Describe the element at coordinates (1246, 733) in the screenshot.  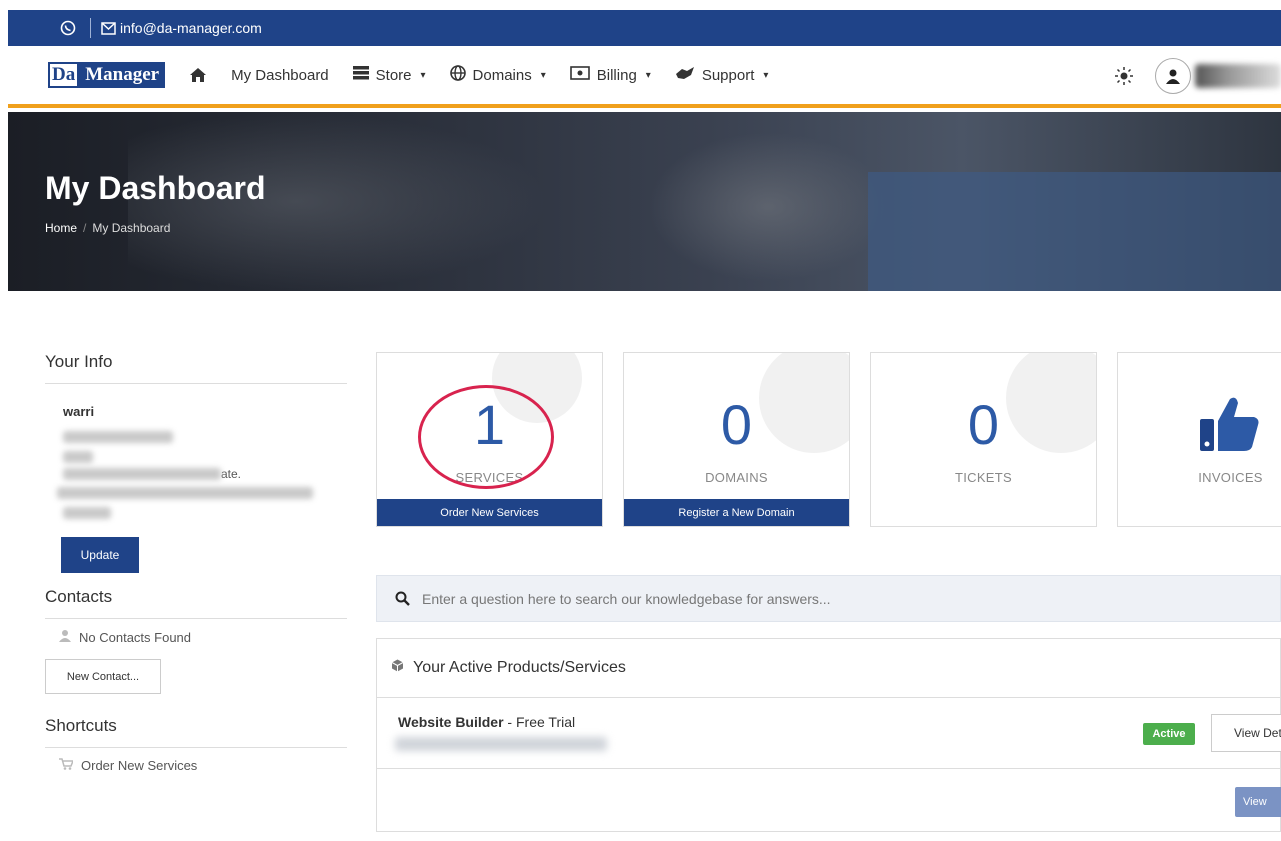
I see `view-details-button: View Det` at that location.